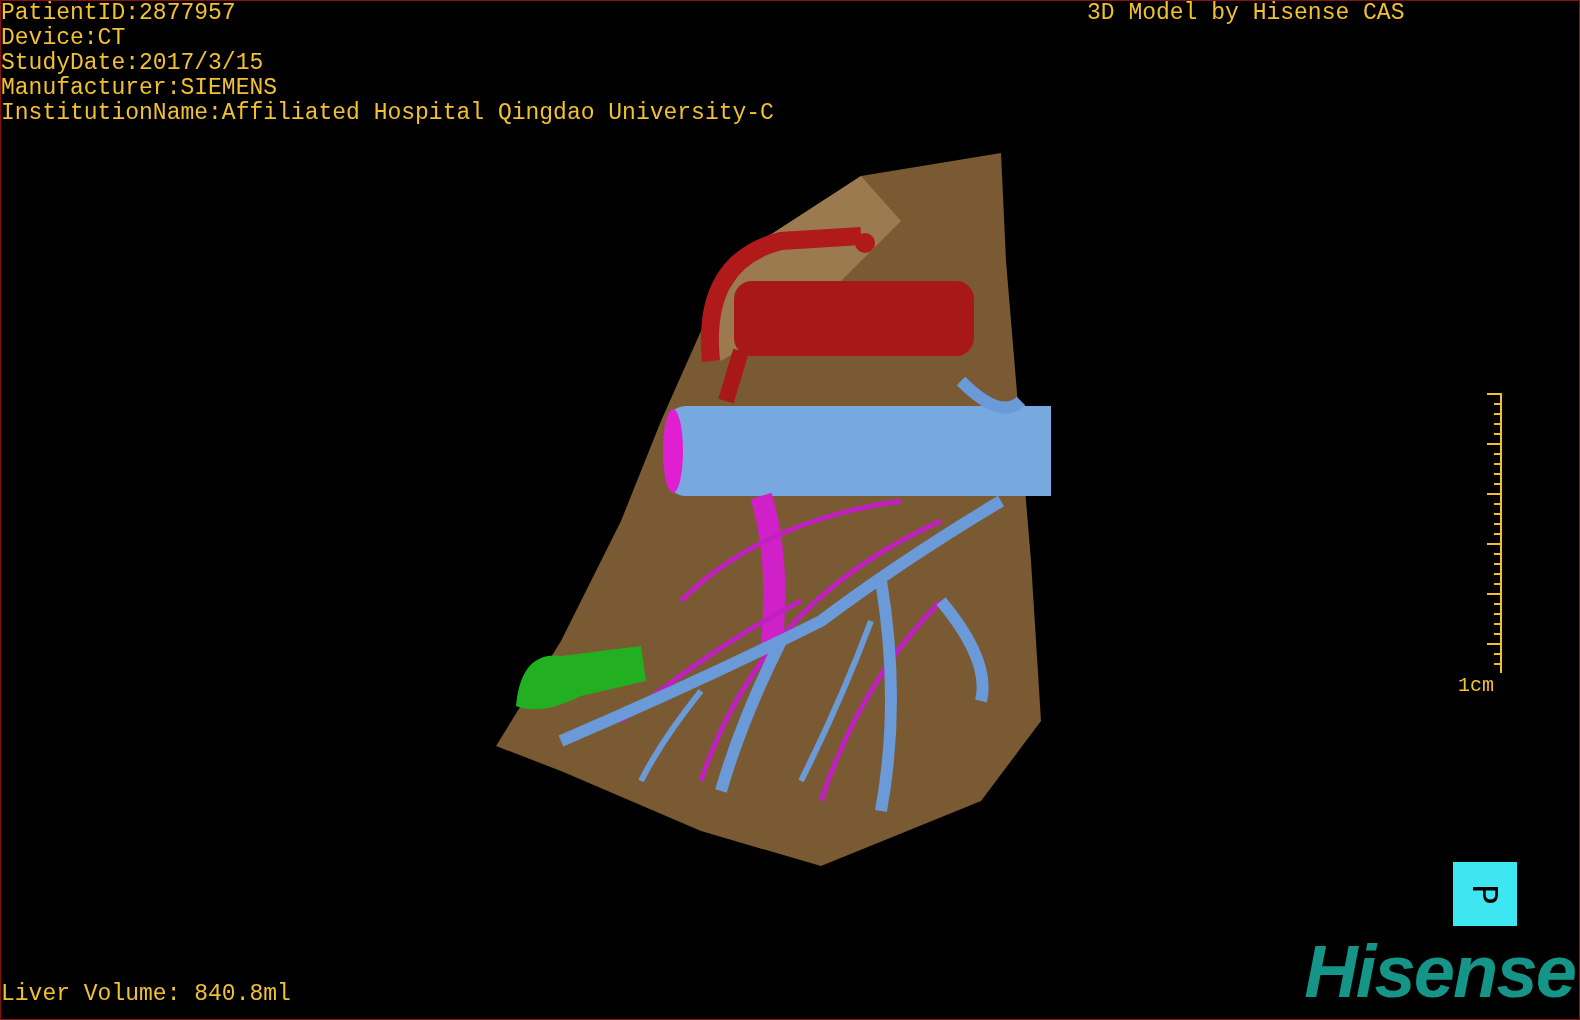  I want to click on scale-label: 1cm, so click(1476, 686).